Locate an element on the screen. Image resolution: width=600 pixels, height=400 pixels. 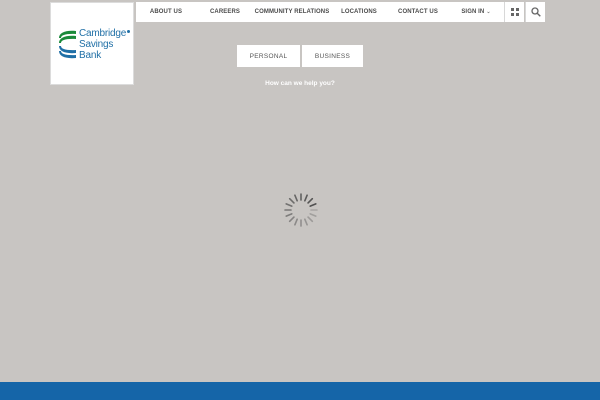
business-button: BUSINESS is located at coordinates (332, 56).